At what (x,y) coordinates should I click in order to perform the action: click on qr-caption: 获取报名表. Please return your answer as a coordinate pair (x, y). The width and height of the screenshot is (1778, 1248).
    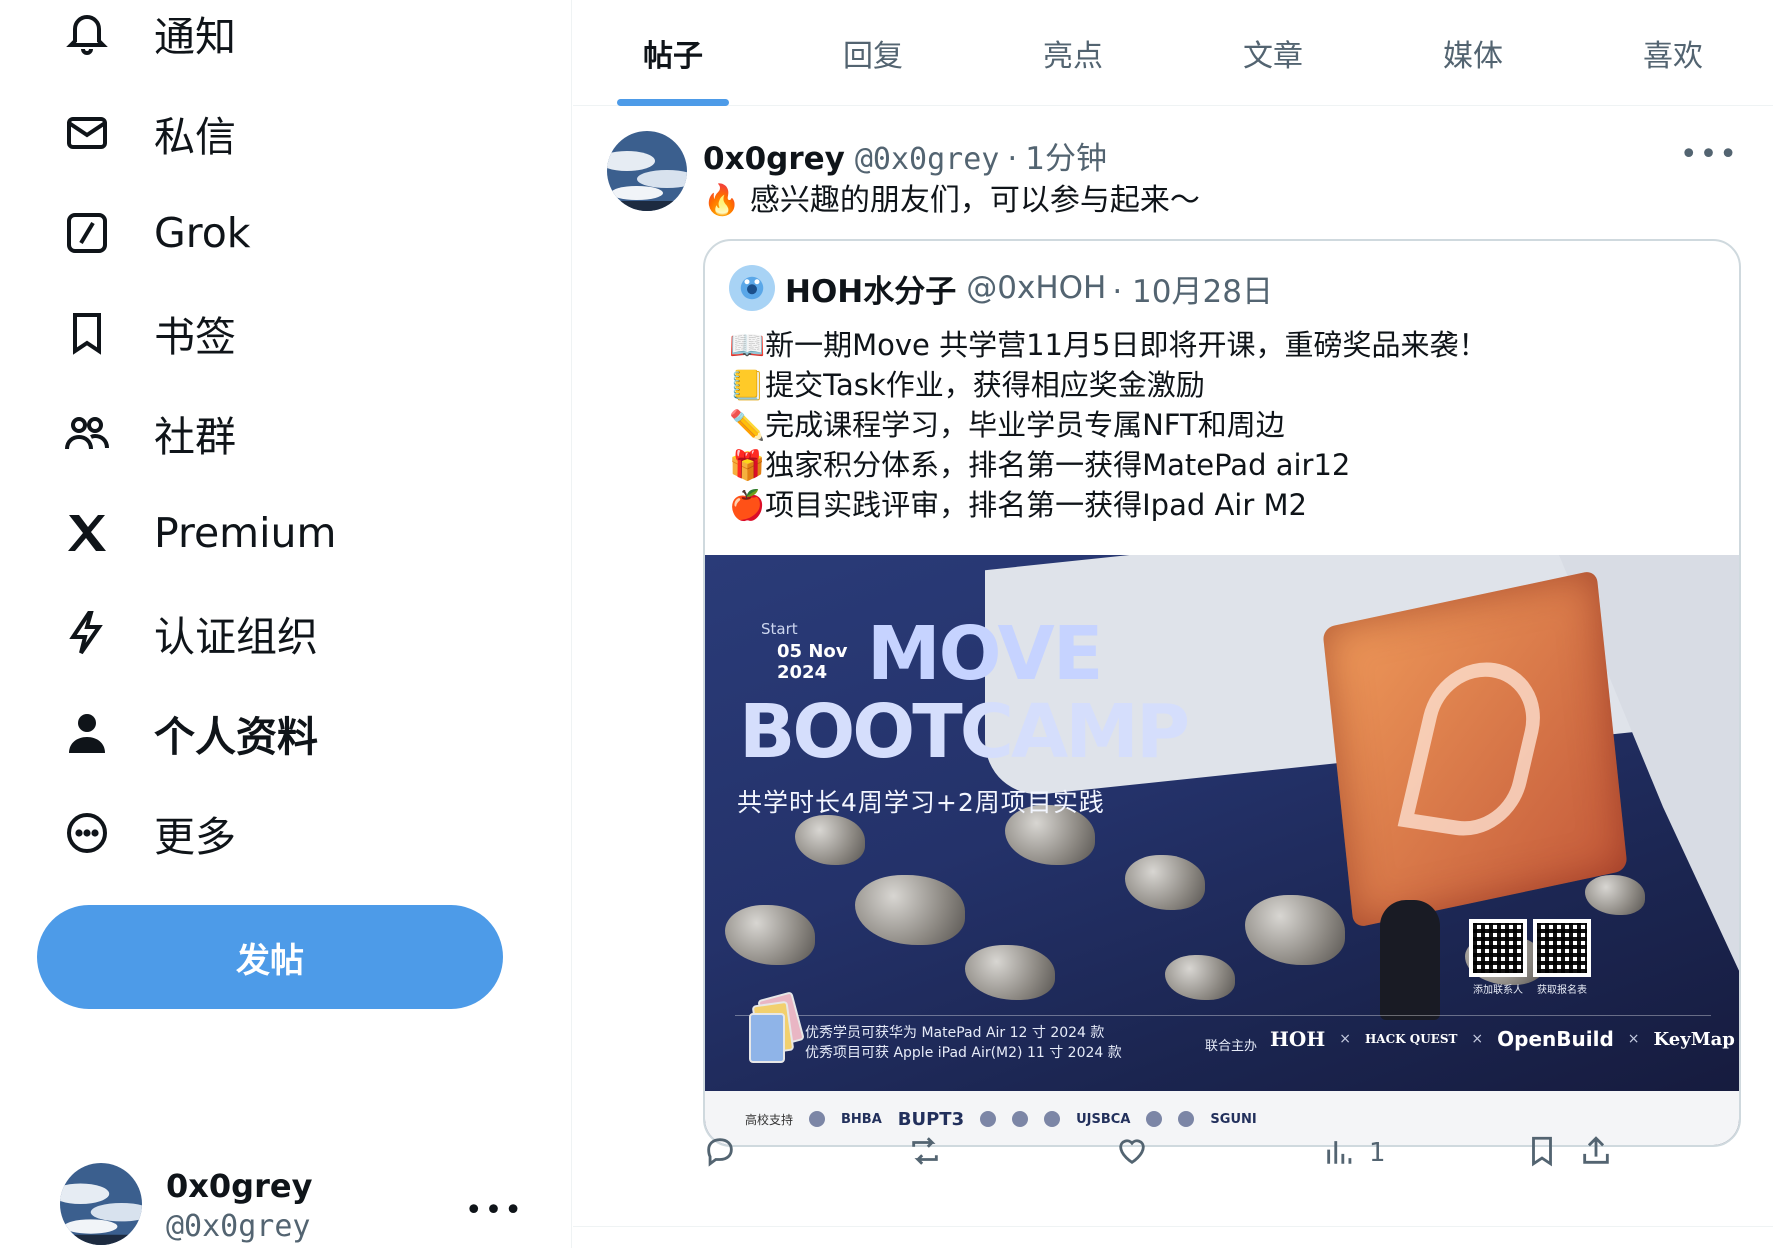
    Looking at the image, I should click on (1562, 990).